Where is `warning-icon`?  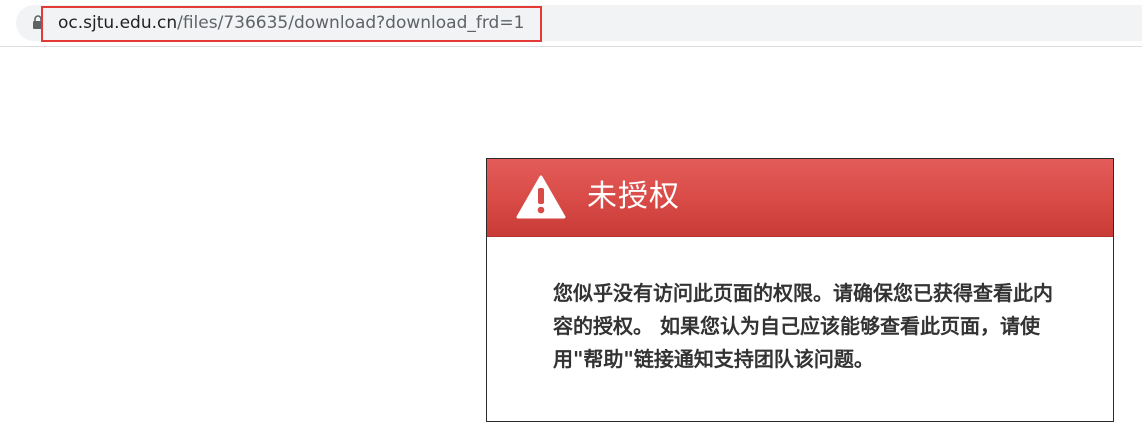 warning-icon is located at coordinates (541, 197).